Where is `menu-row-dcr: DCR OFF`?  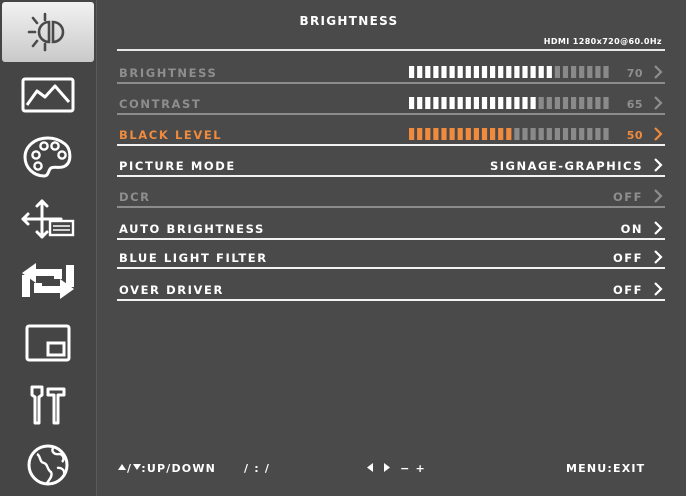 menu-row-dcr: DCR OFF is located at coordinates (391, 196).